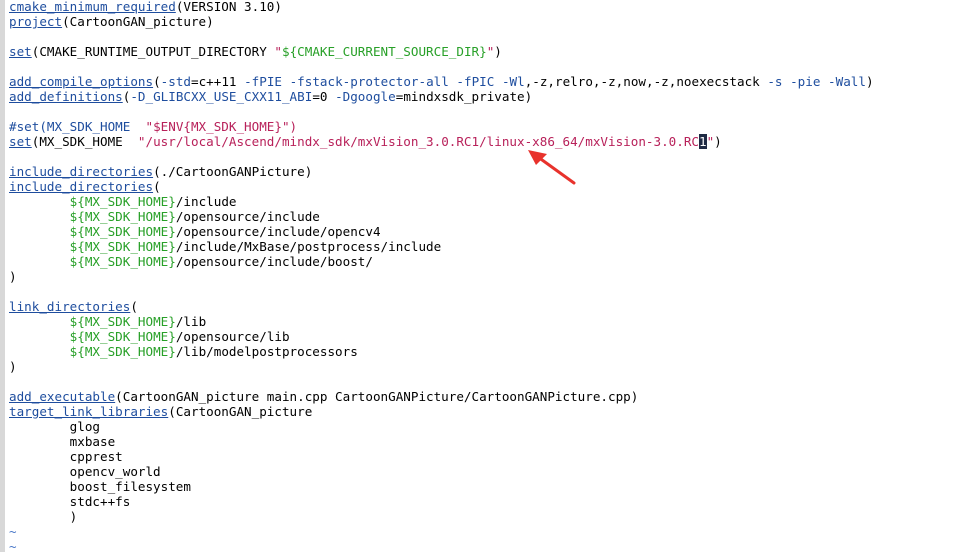 The width and height of the screenshot is (965, 552). Describe the element at coordinates (487, 426) in the screenshot. I see `code-line: glog` at that location.